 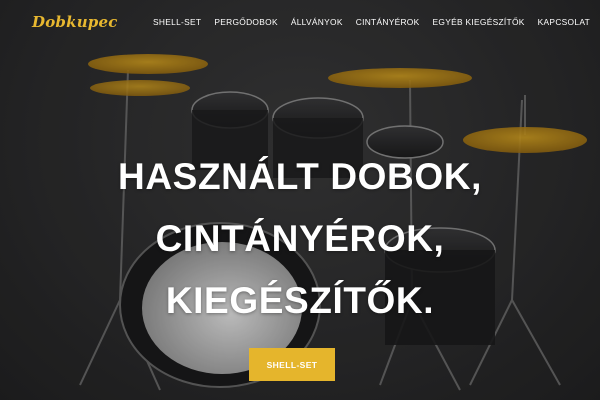 What do you see at coordinates (479, 22) in the screenshot?
I see `nav-item-egyeb-kiegeszitok: EGYÉB KIEGÉSZÍTŐK` at bounding box center [479, 22].